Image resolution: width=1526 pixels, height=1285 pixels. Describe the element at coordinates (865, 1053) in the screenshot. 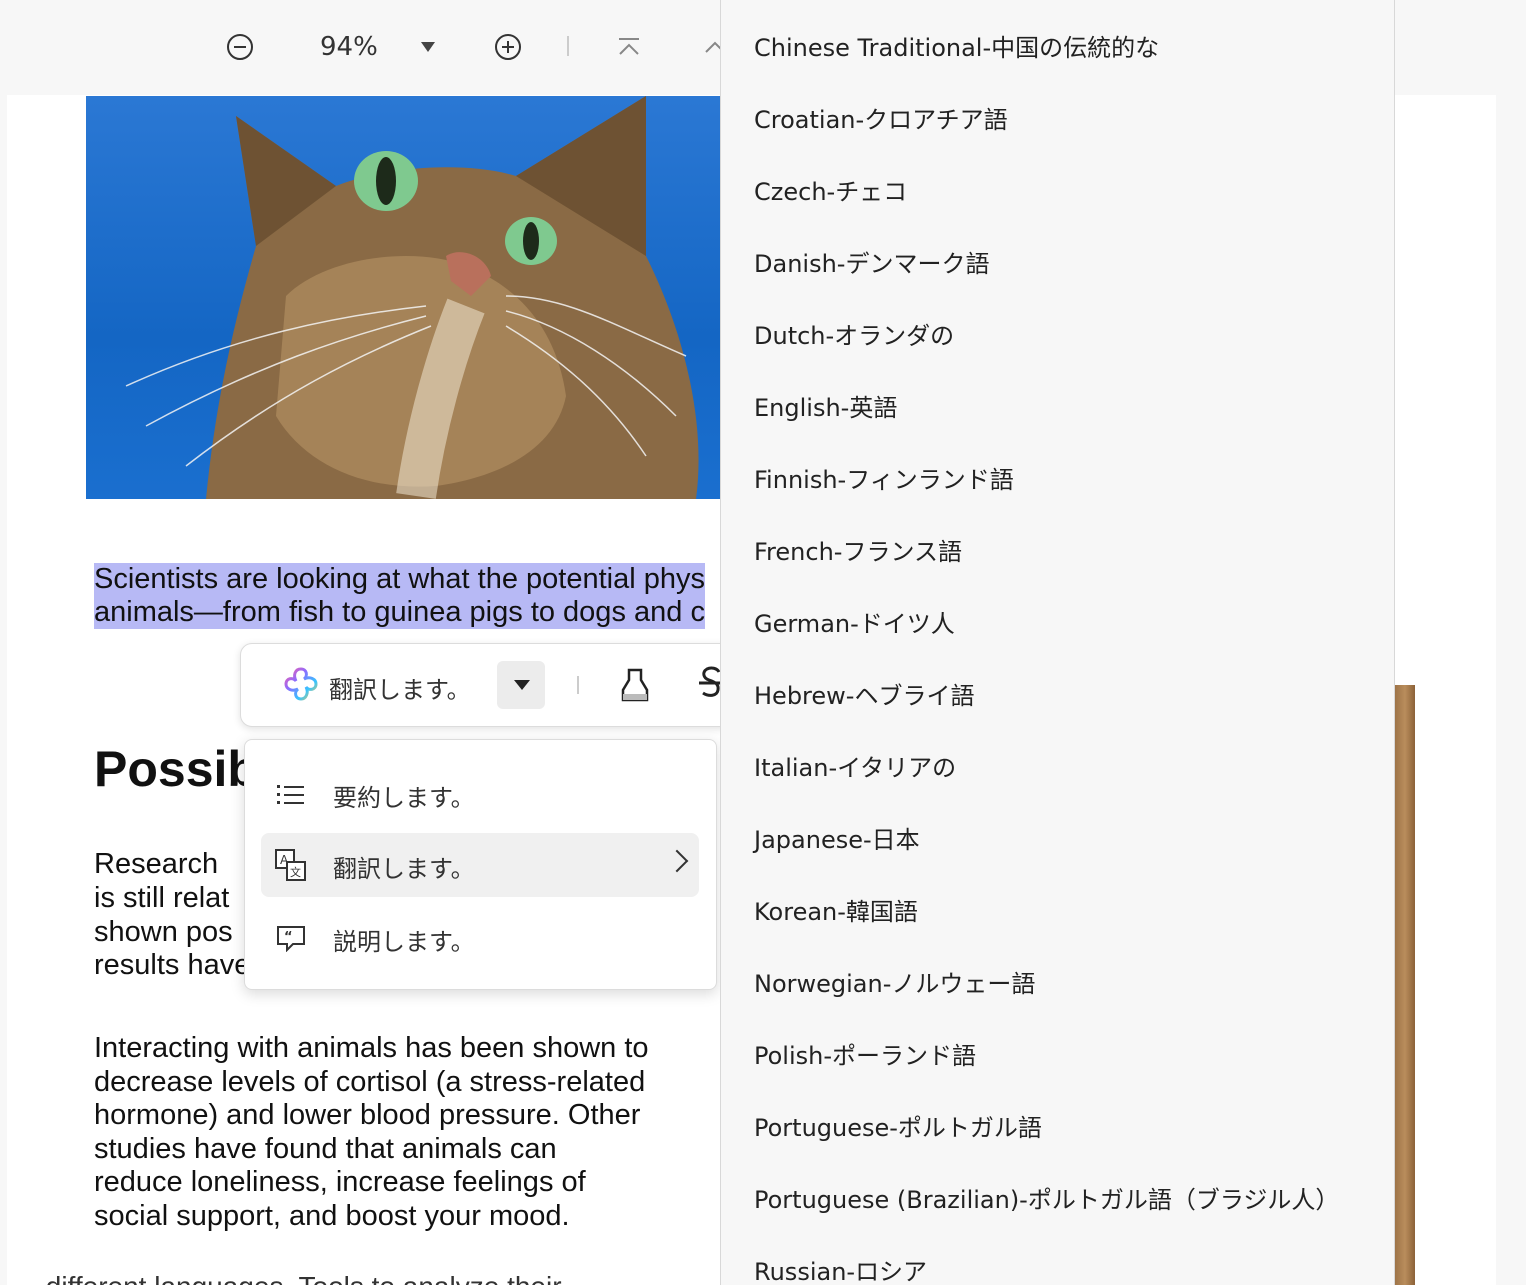

I see `language-option: Polish-ポーランド語` at that location.